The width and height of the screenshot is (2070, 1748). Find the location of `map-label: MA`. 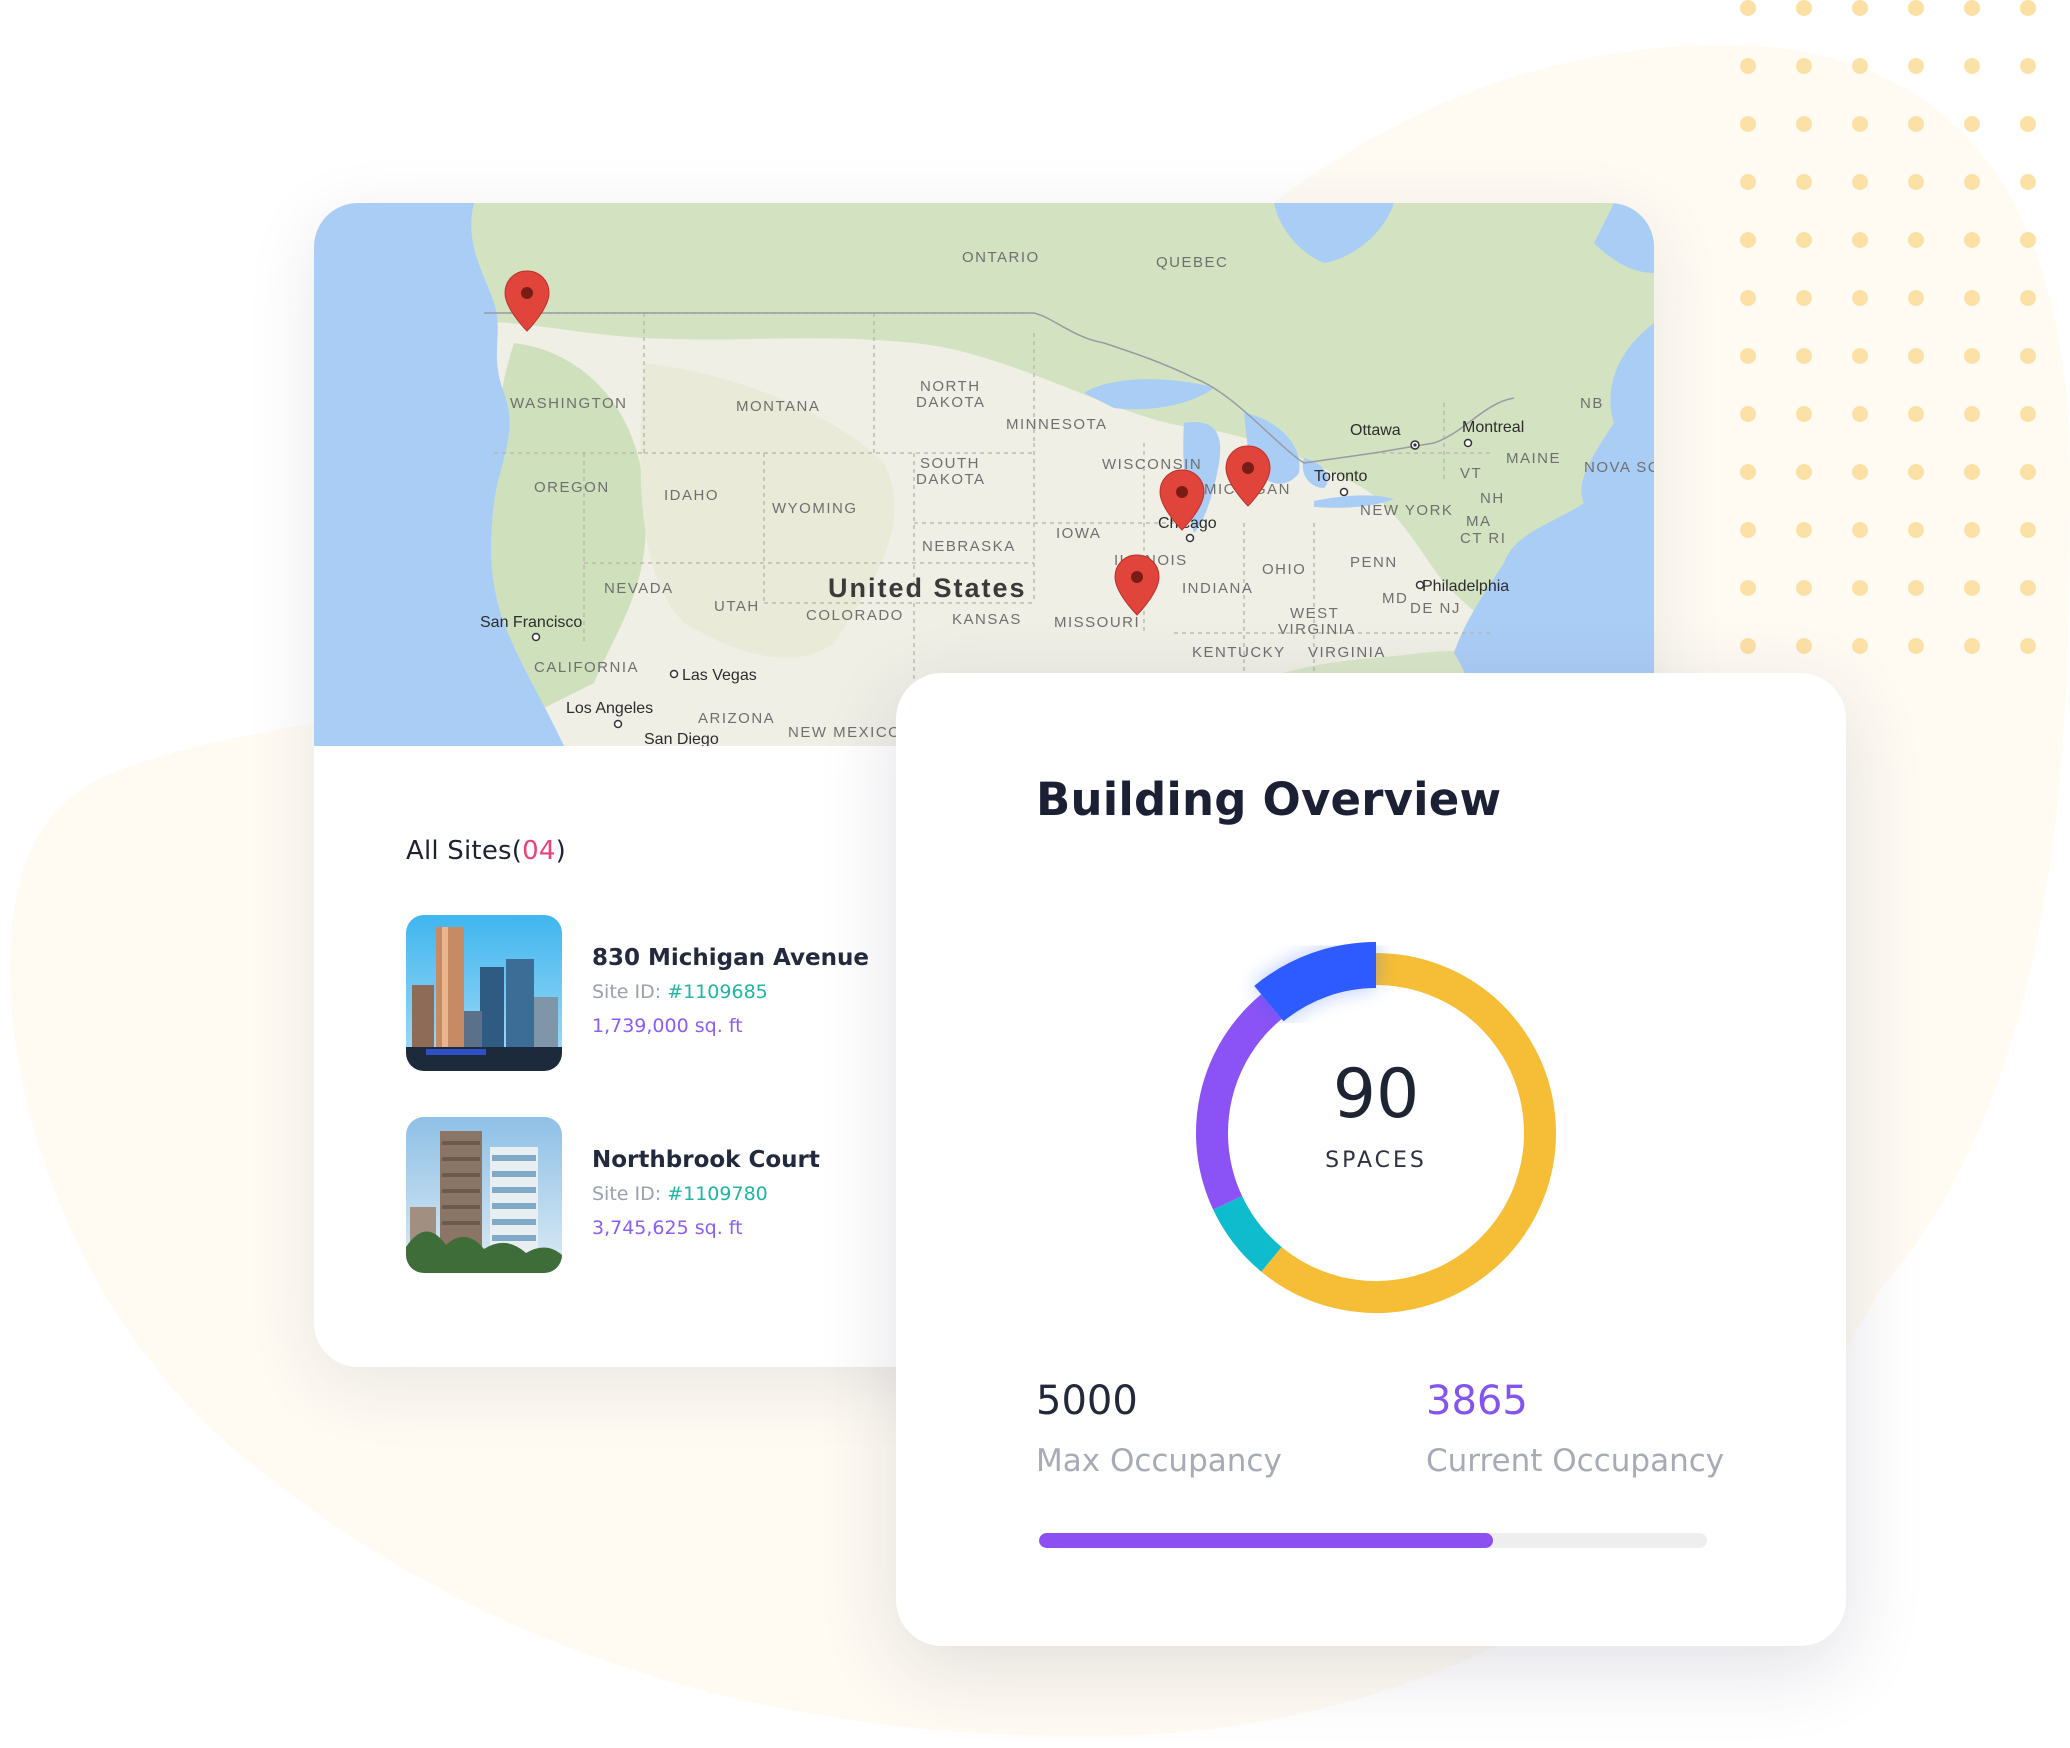

map-label: MA is located at coordinates (1479, 521).